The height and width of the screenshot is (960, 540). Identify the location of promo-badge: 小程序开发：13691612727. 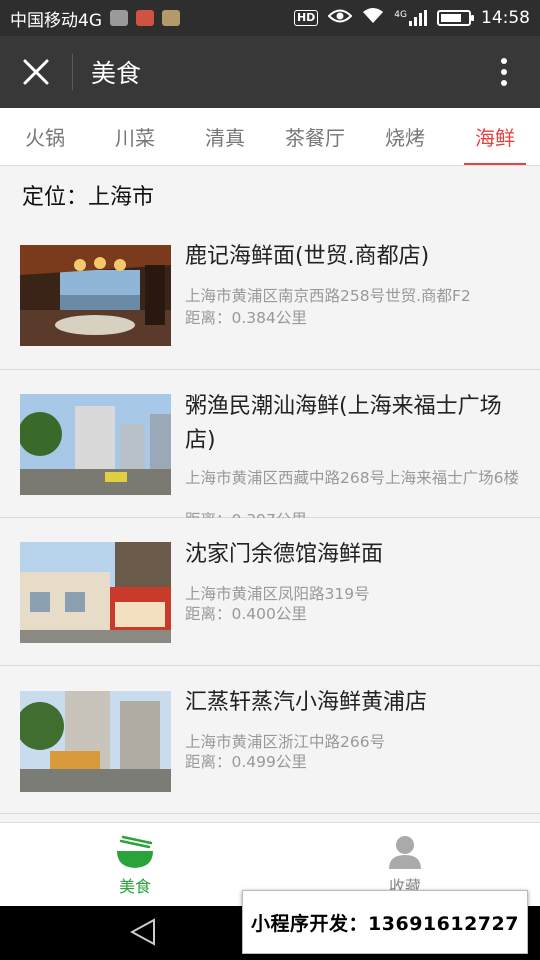
(385, 922).